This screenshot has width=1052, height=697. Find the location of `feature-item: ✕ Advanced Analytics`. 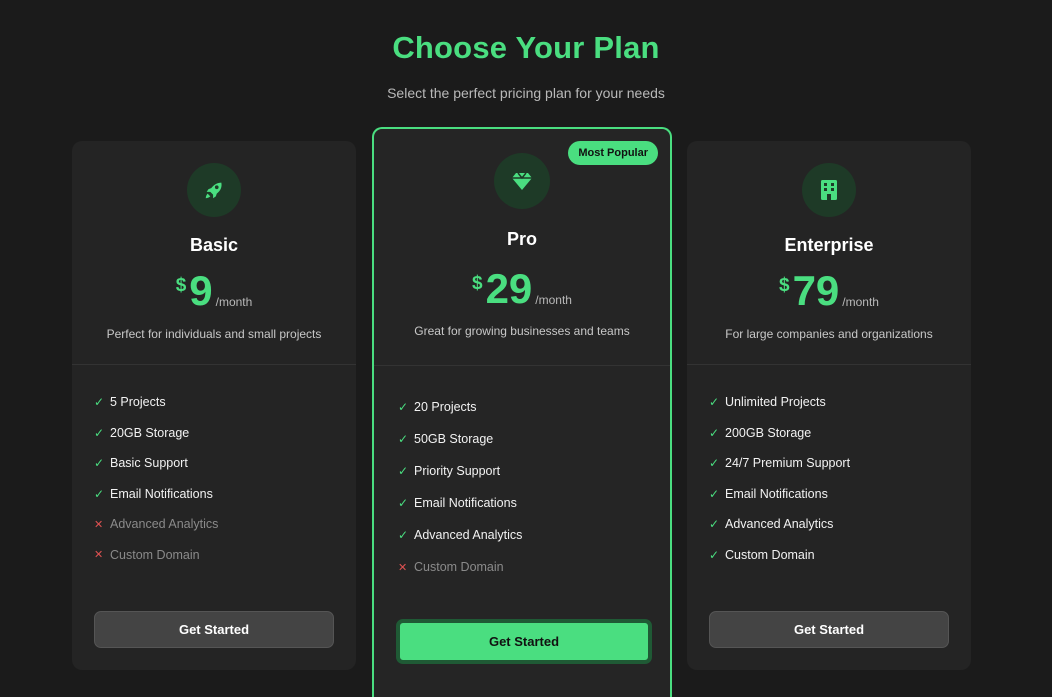

feature-item: ✕ Advanced Analytics is located at coordinates (225, 524).